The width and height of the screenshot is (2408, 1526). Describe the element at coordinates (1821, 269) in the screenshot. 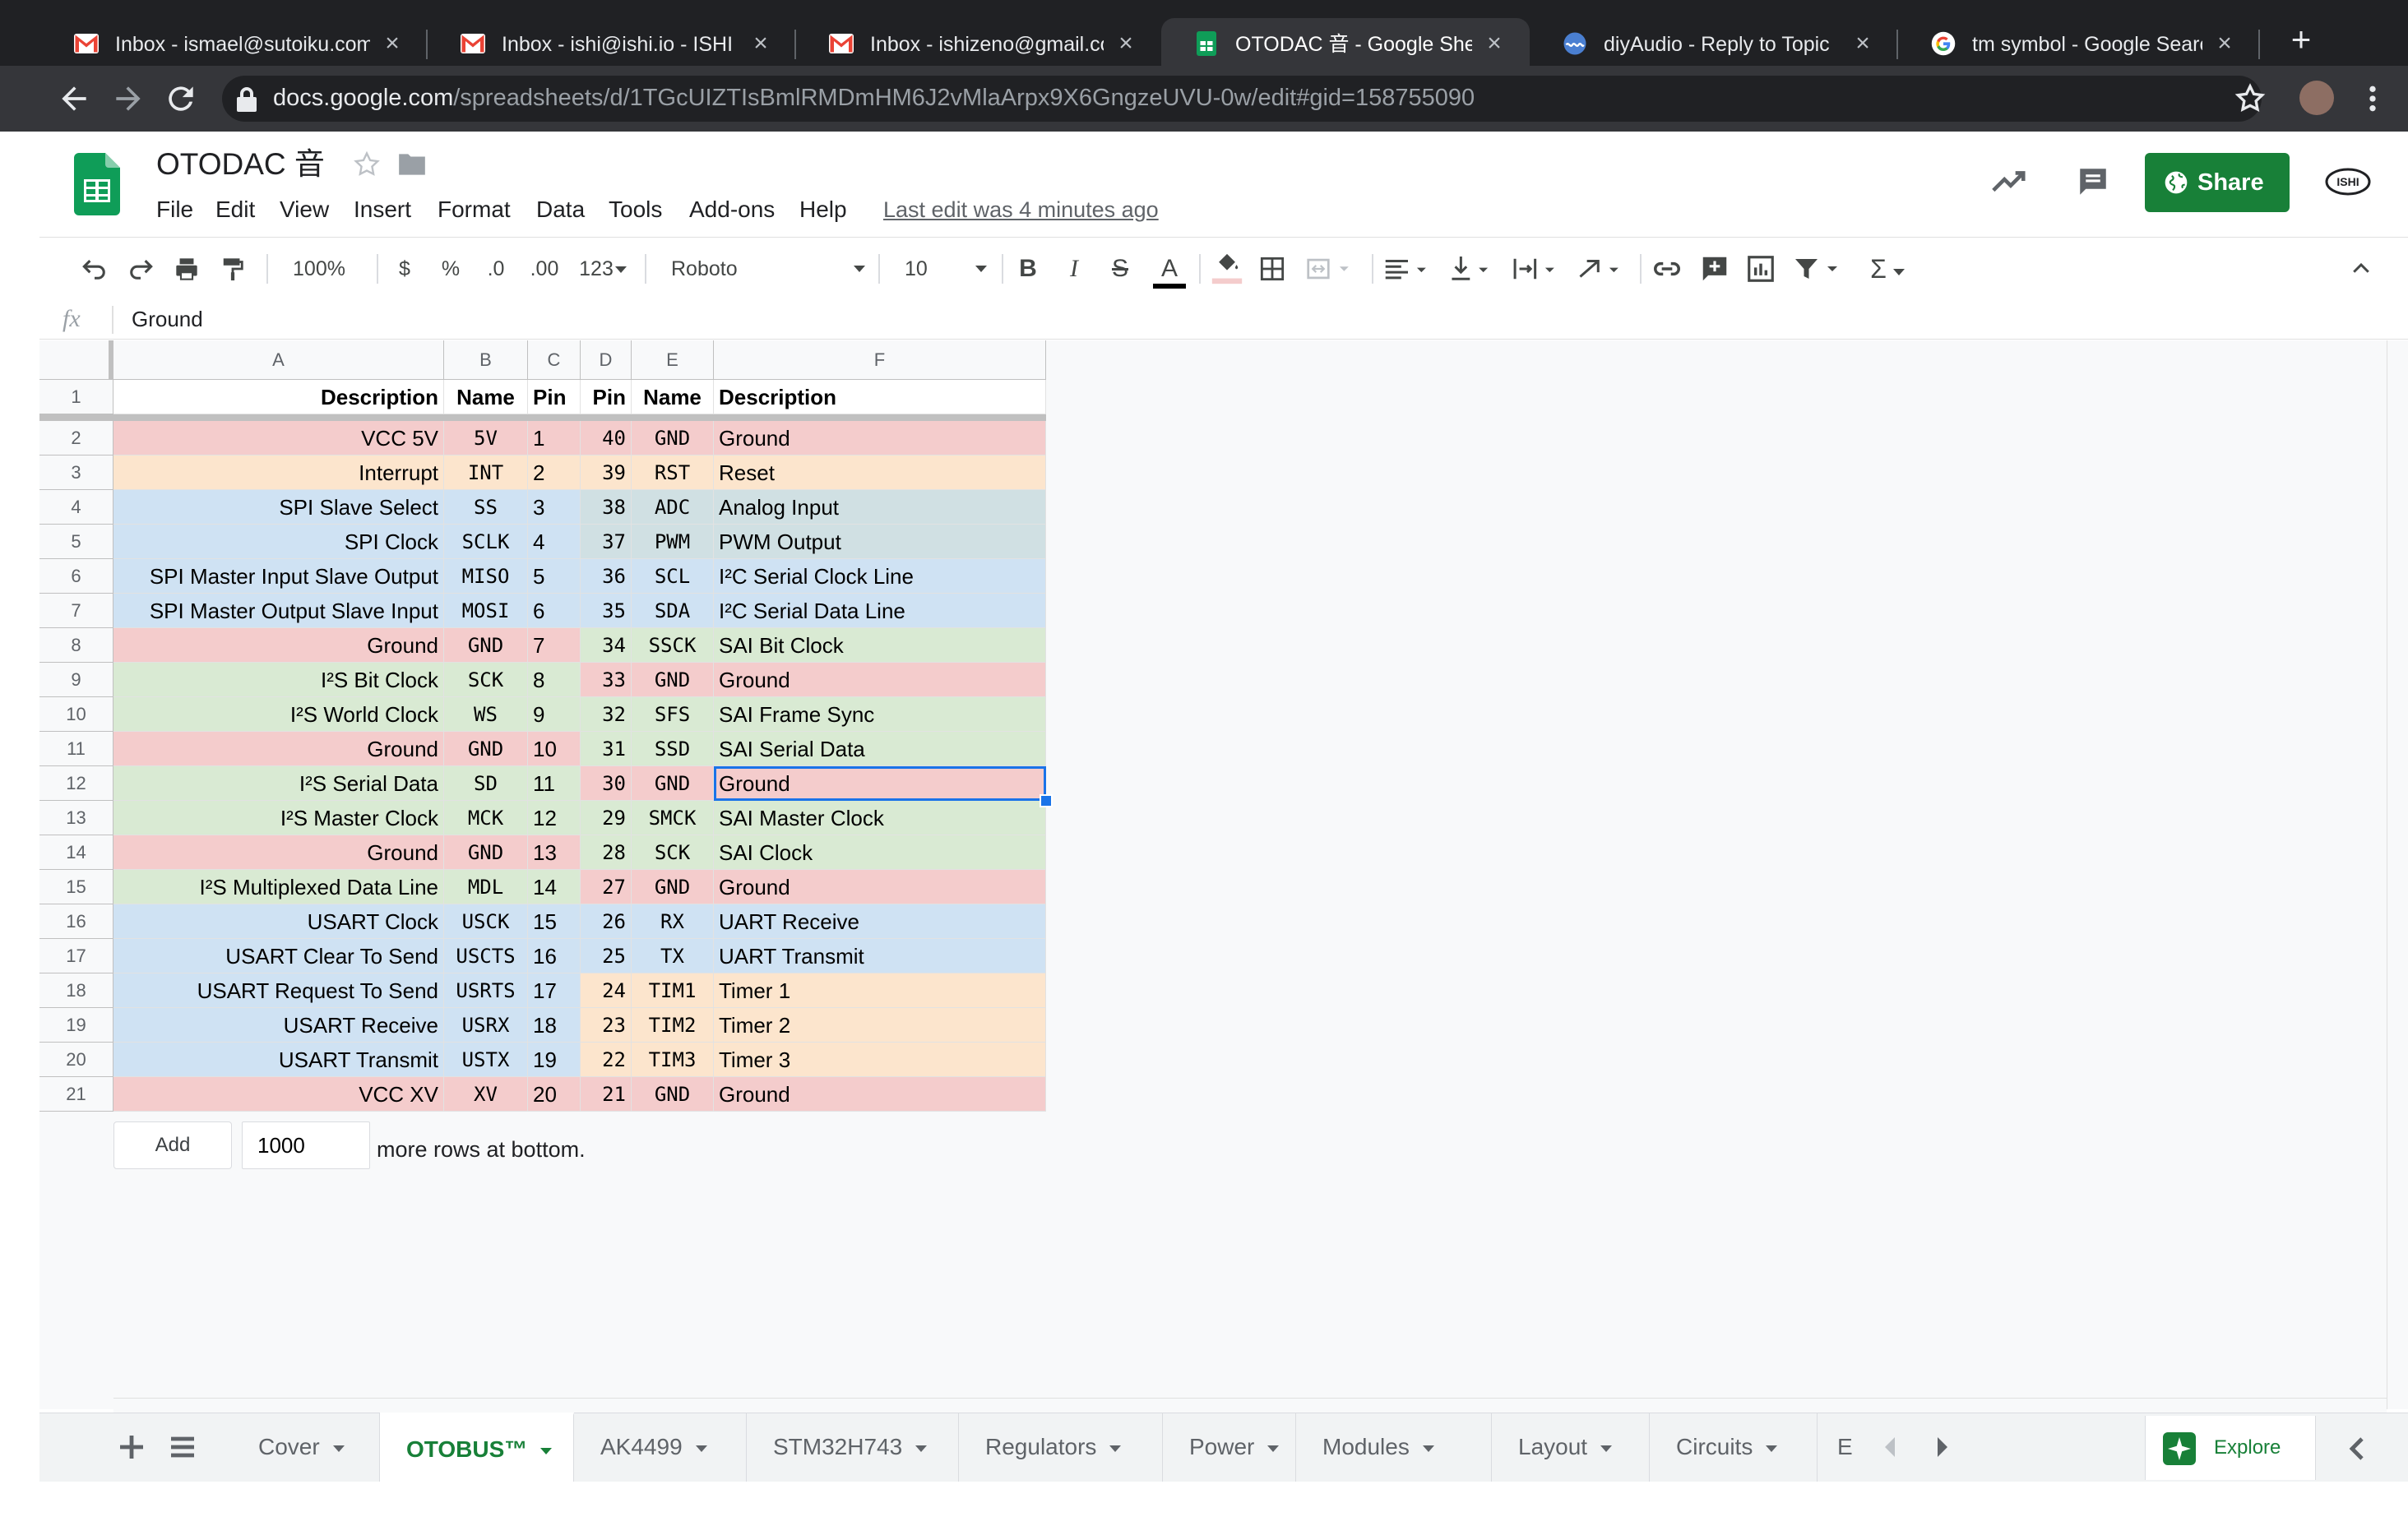

I see `filter-icon` at that location.